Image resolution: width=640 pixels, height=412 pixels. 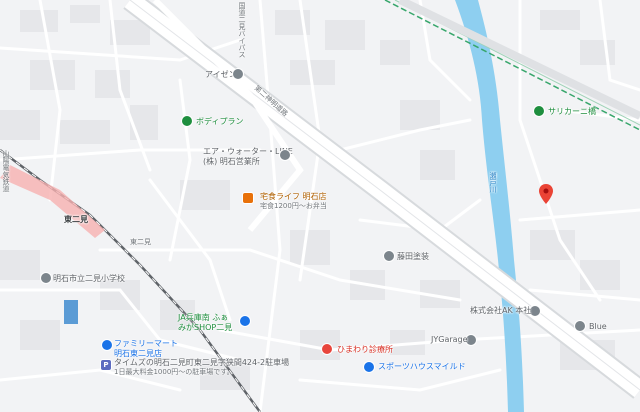 What do you see at coordinates (205, 327) in the screenshot?
I see `ja-sub-label: みがSHOP二見` at bounding box center [205, 327].